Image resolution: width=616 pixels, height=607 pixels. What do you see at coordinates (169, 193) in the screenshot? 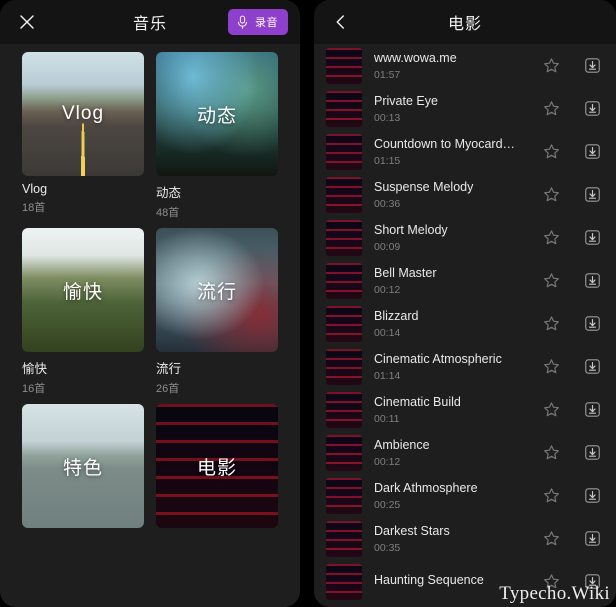
I see `category-title: 动态` at bounding box center [169, 193].